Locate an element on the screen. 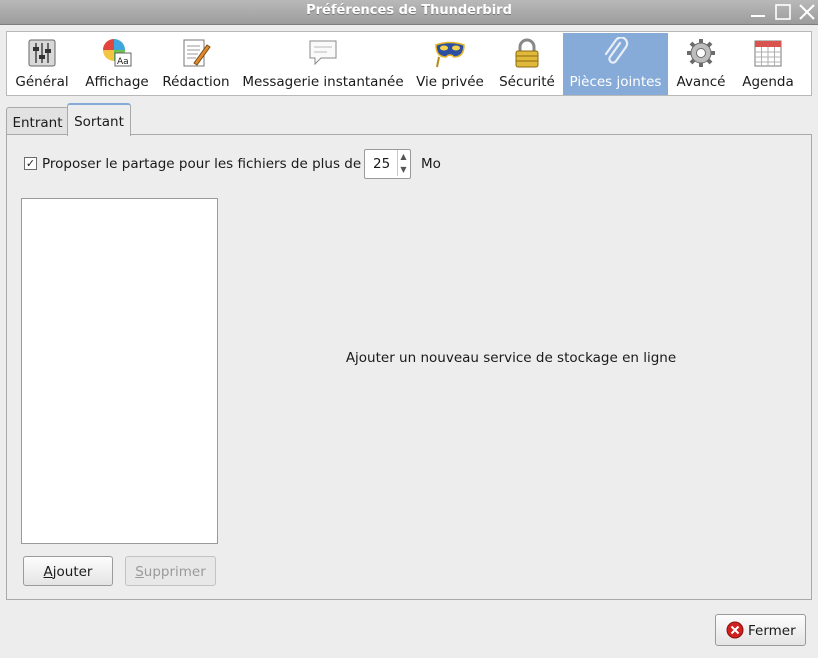  pane-general: Général is located at coordinates (42, 64).